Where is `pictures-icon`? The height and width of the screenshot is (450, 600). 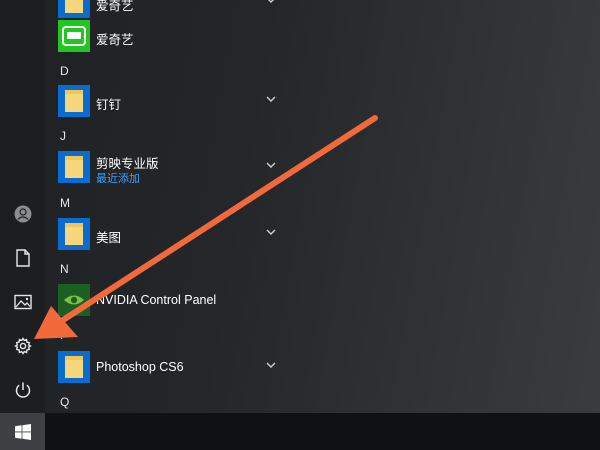
pictures-icon is located at coordinates (22, 302).